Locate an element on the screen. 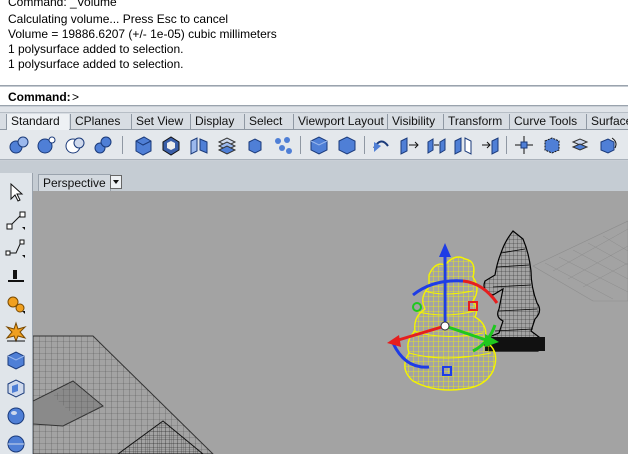 Image resolution: width=628 pixels, height=454 pixels. scale-icon is located at coordinates (491, 145).